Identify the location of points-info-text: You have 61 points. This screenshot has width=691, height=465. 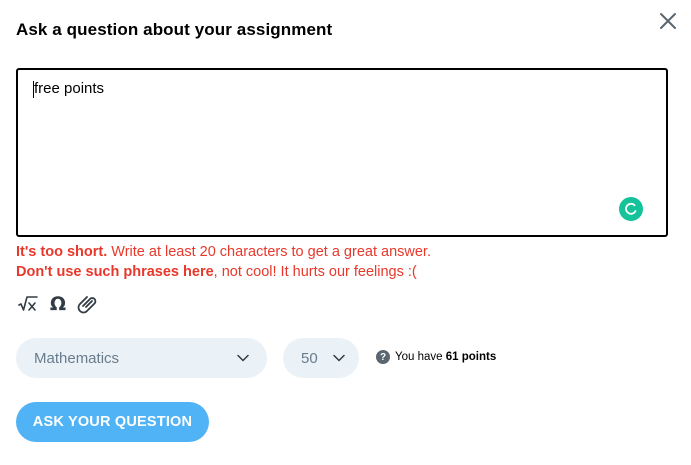
(445, 357).